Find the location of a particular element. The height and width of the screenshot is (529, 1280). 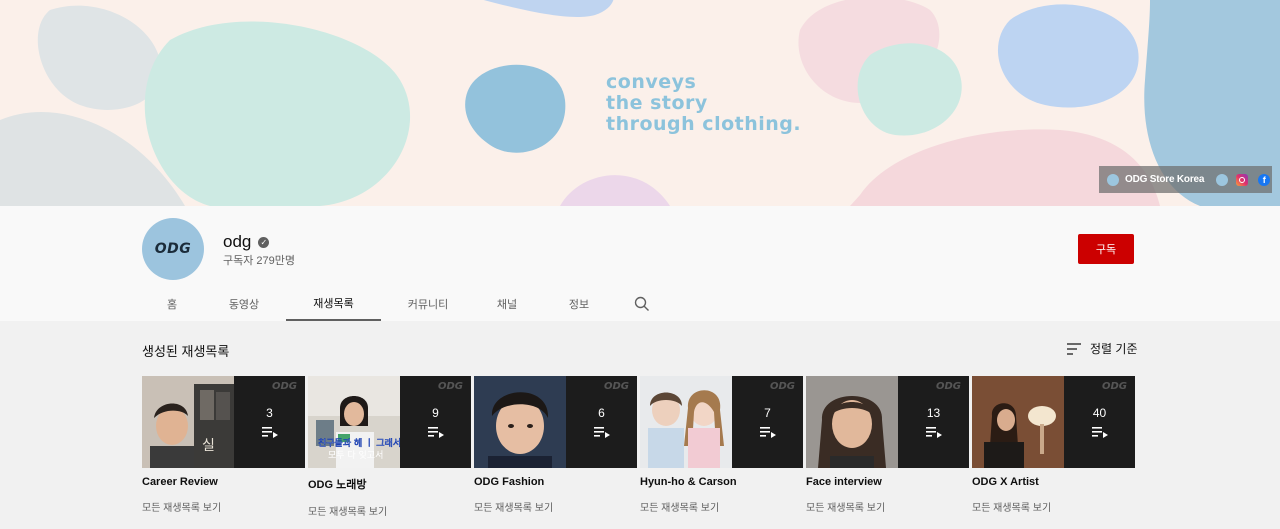

playlist-card: ODG 13 Face interview 모든 재생목록 보기 is located at coordinates (887, 447).